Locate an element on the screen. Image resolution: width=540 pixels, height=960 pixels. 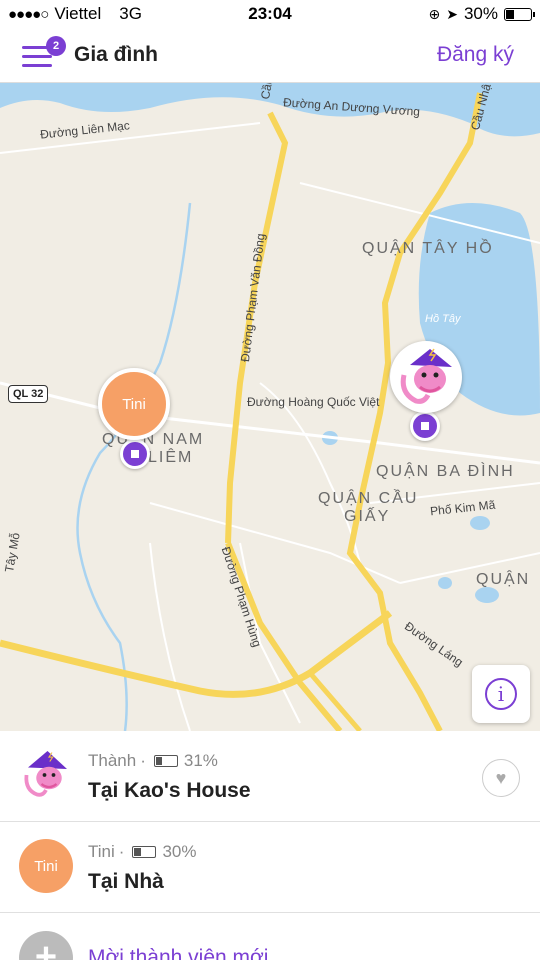
highway-sign: QL 32 is located at coordinates (28, 394).